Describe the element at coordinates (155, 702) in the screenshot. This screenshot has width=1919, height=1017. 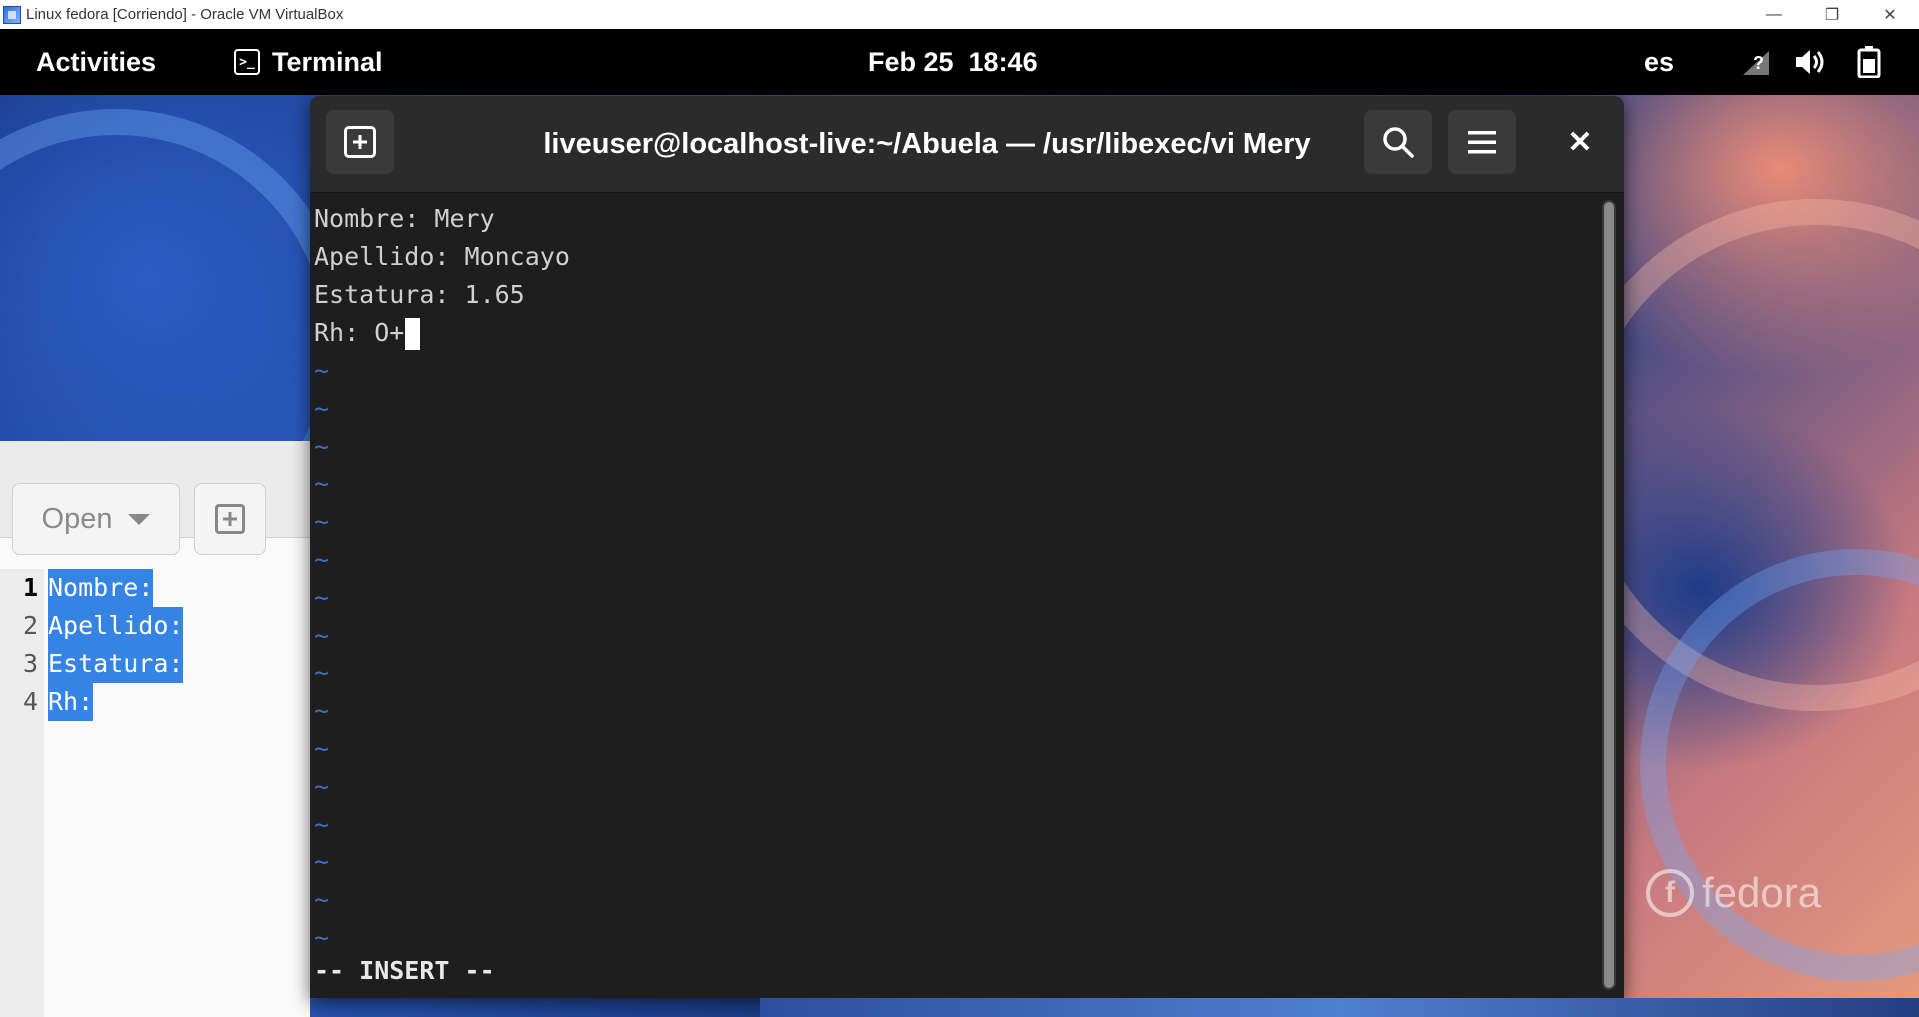
I see `editor-line: 4 Rh:` at that location.